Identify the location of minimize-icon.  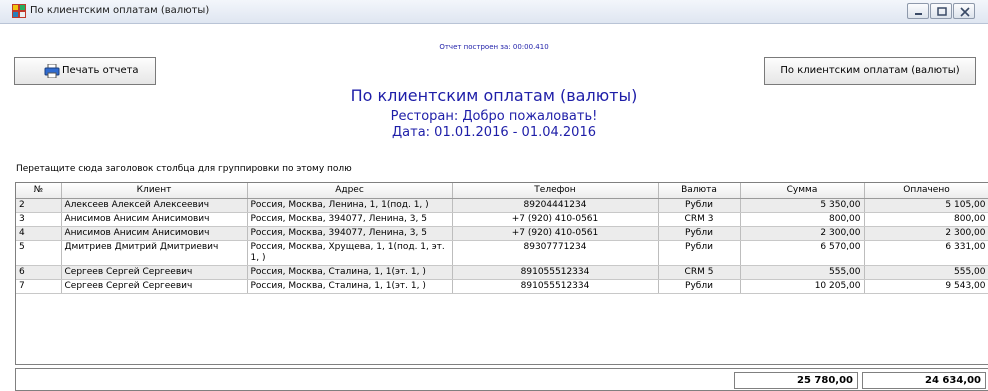
(918, 14).